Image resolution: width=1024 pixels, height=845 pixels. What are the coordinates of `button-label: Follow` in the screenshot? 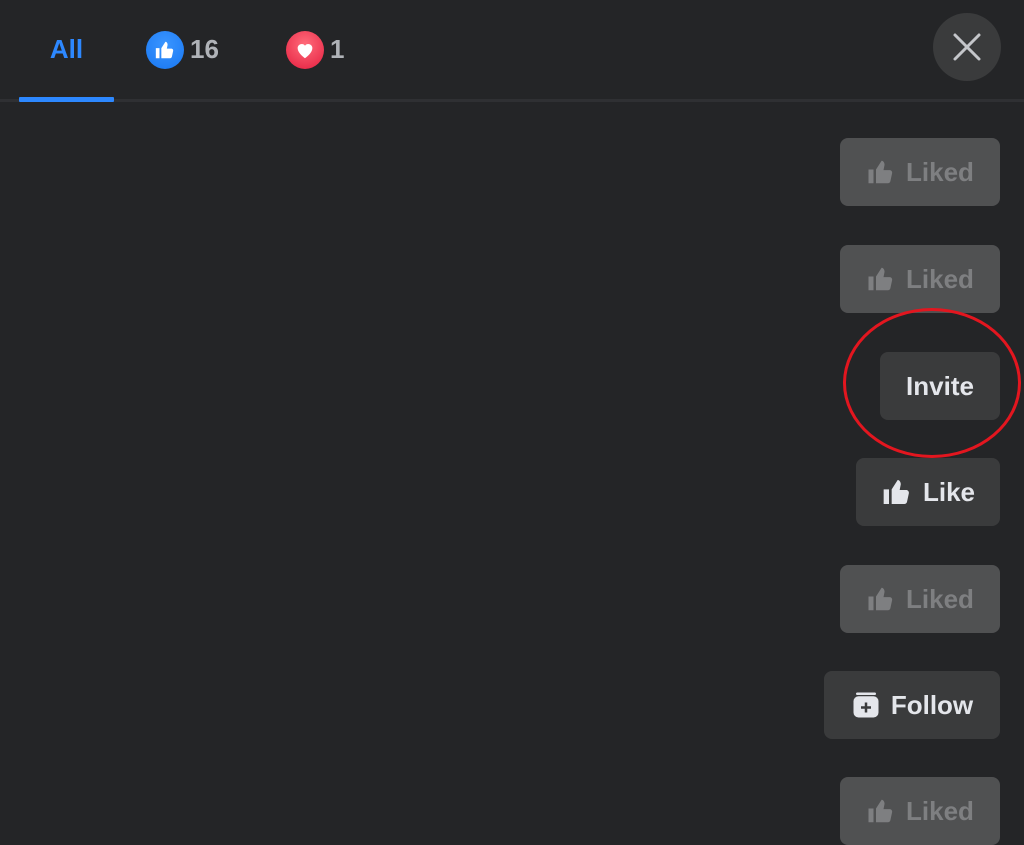 It's located at (932, 704).